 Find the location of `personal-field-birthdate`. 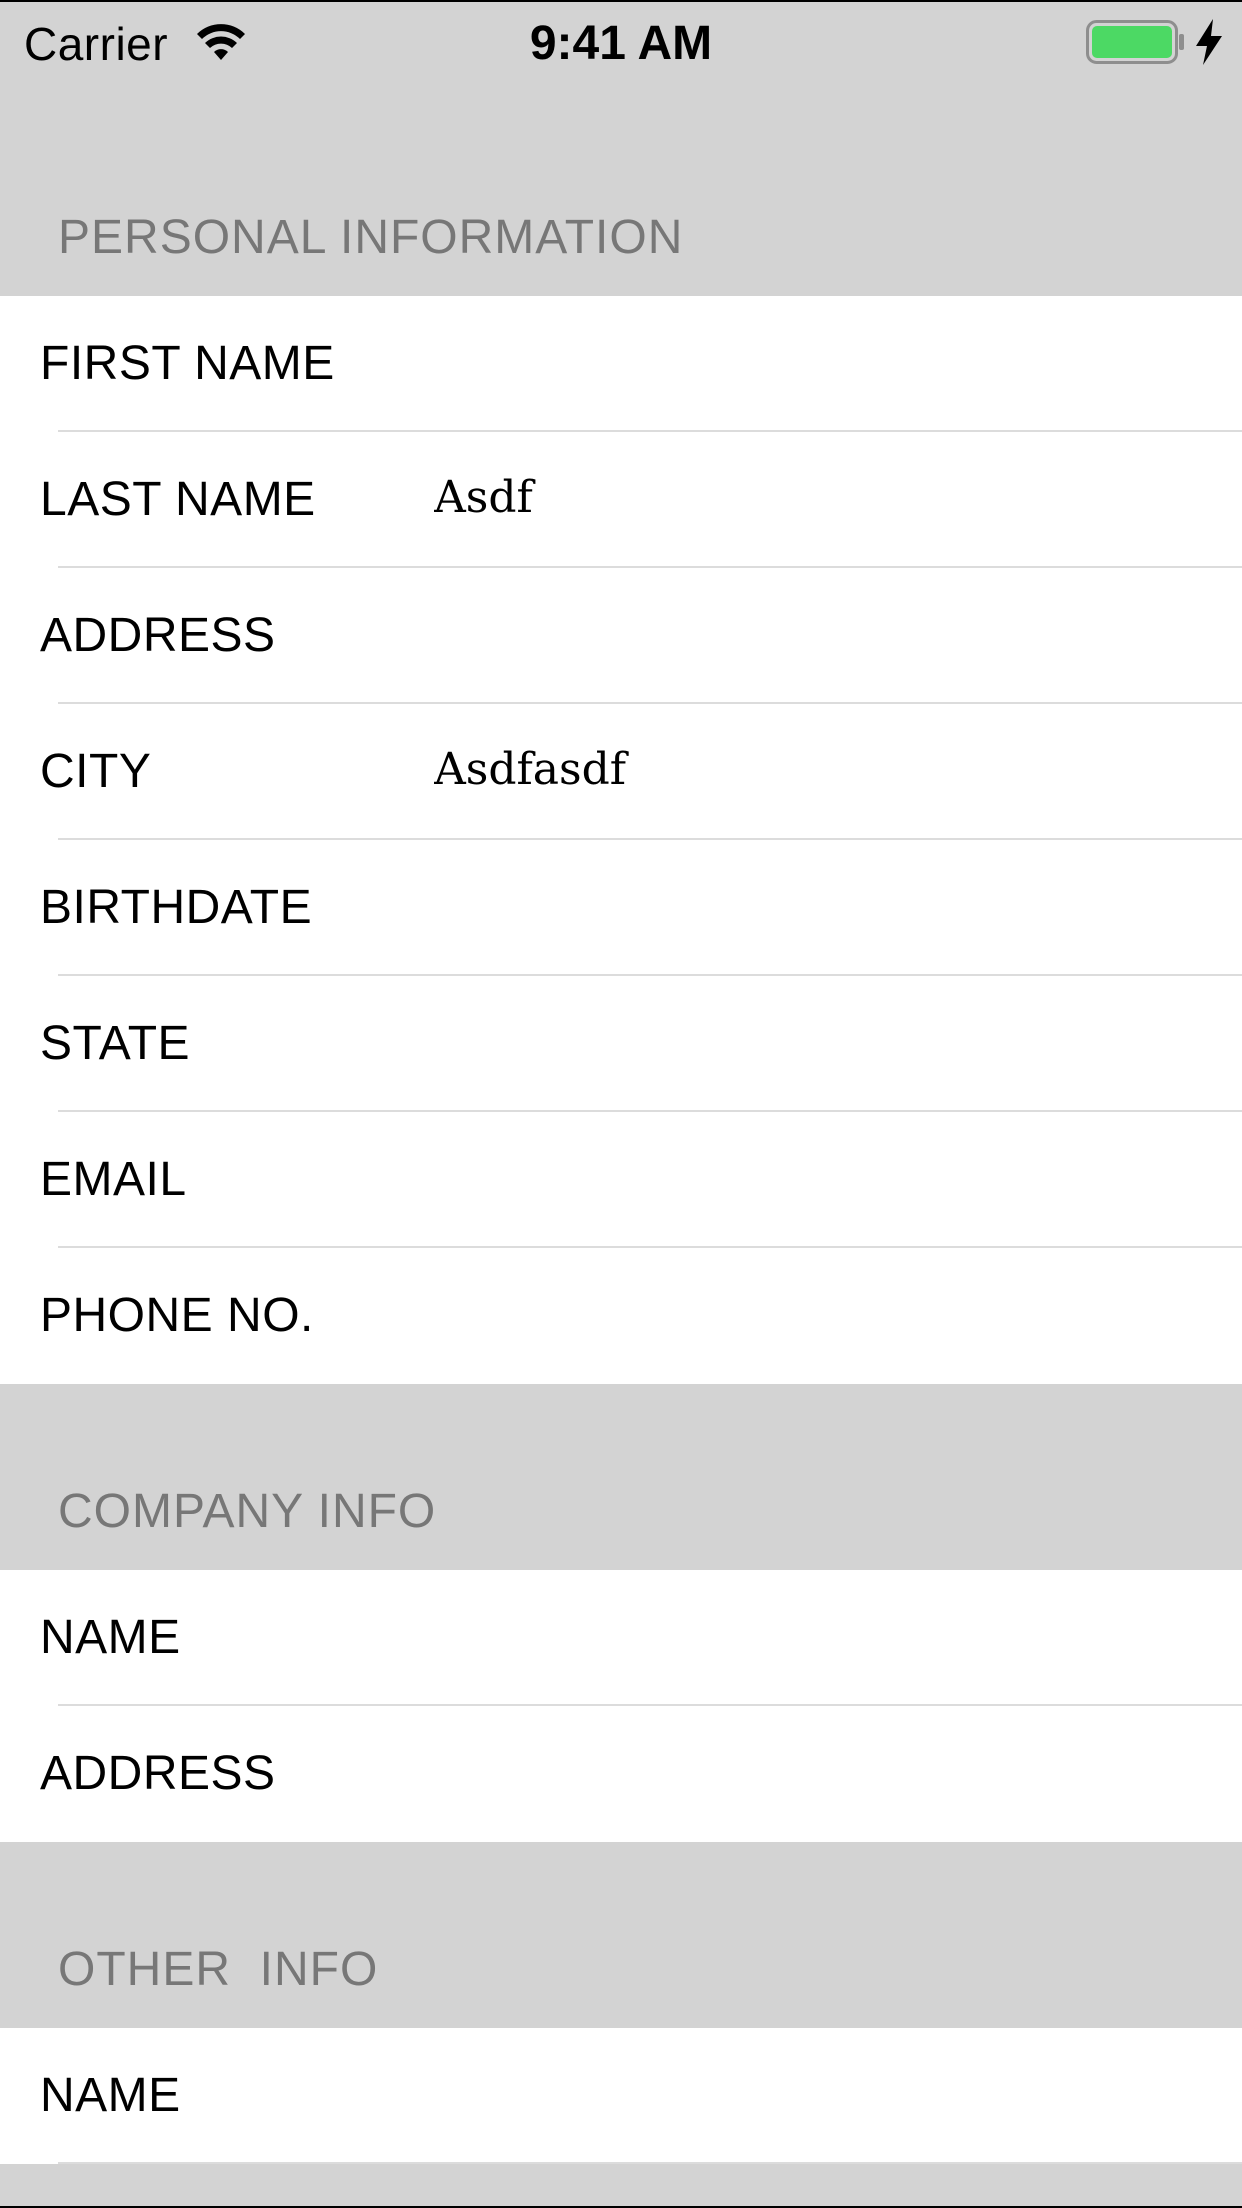

personal-field-birthdate is located at coordinates (824, 906).